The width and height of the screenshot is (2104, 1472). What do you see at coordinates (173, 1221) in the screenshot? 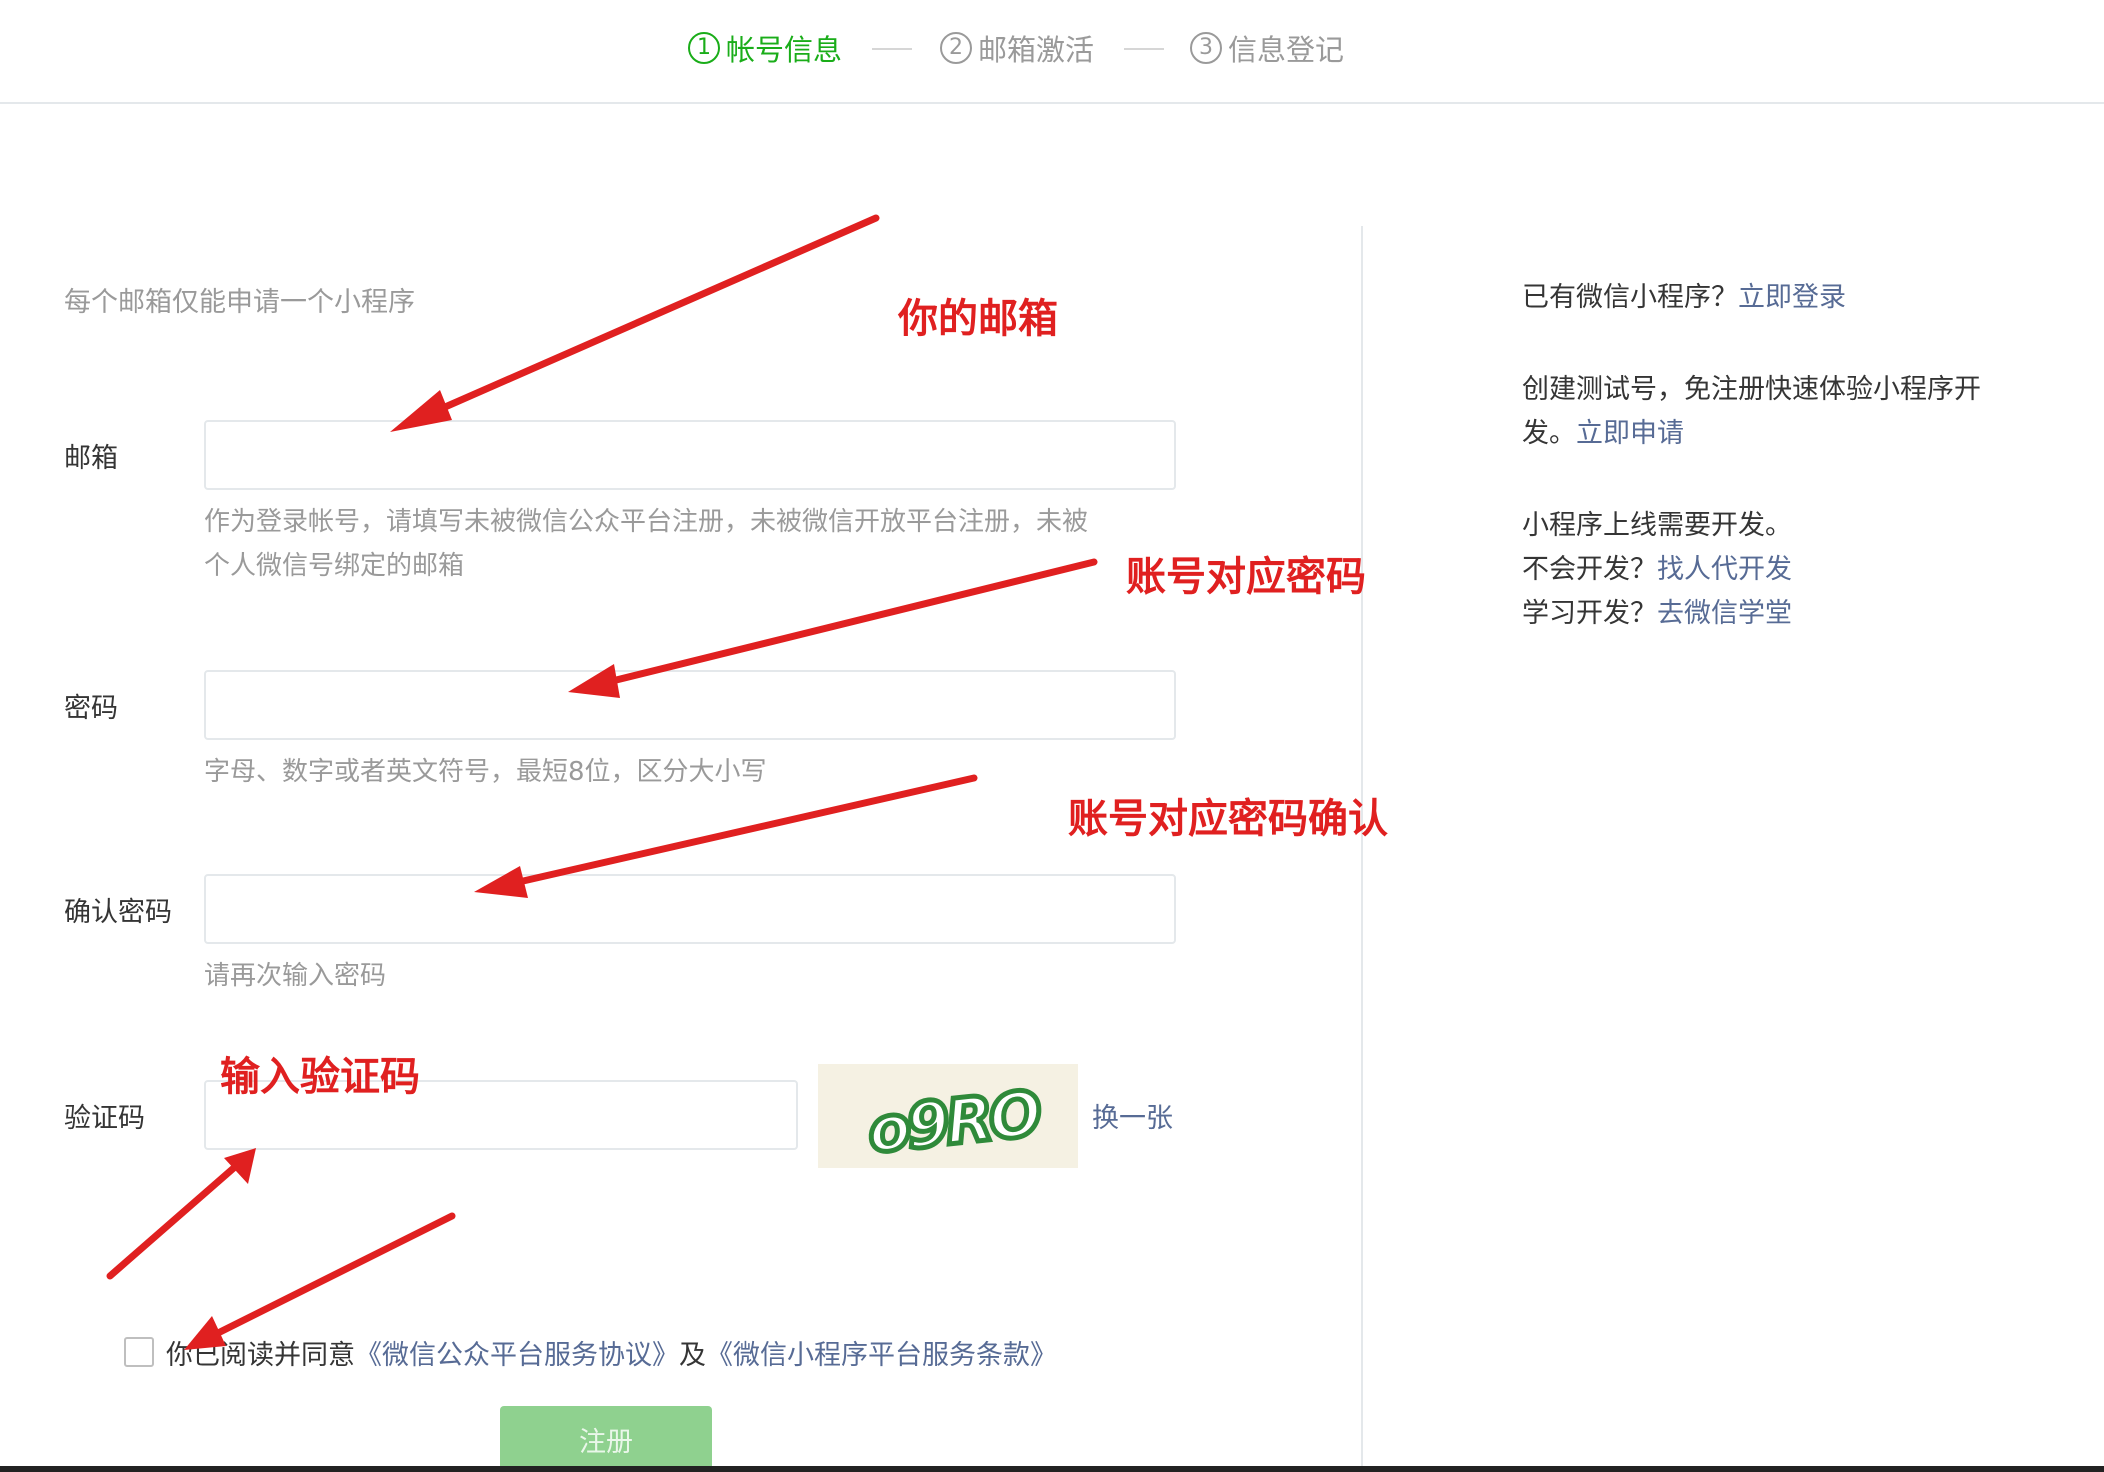
I see `arrow-captcha` at bounding box center [173, 1221].